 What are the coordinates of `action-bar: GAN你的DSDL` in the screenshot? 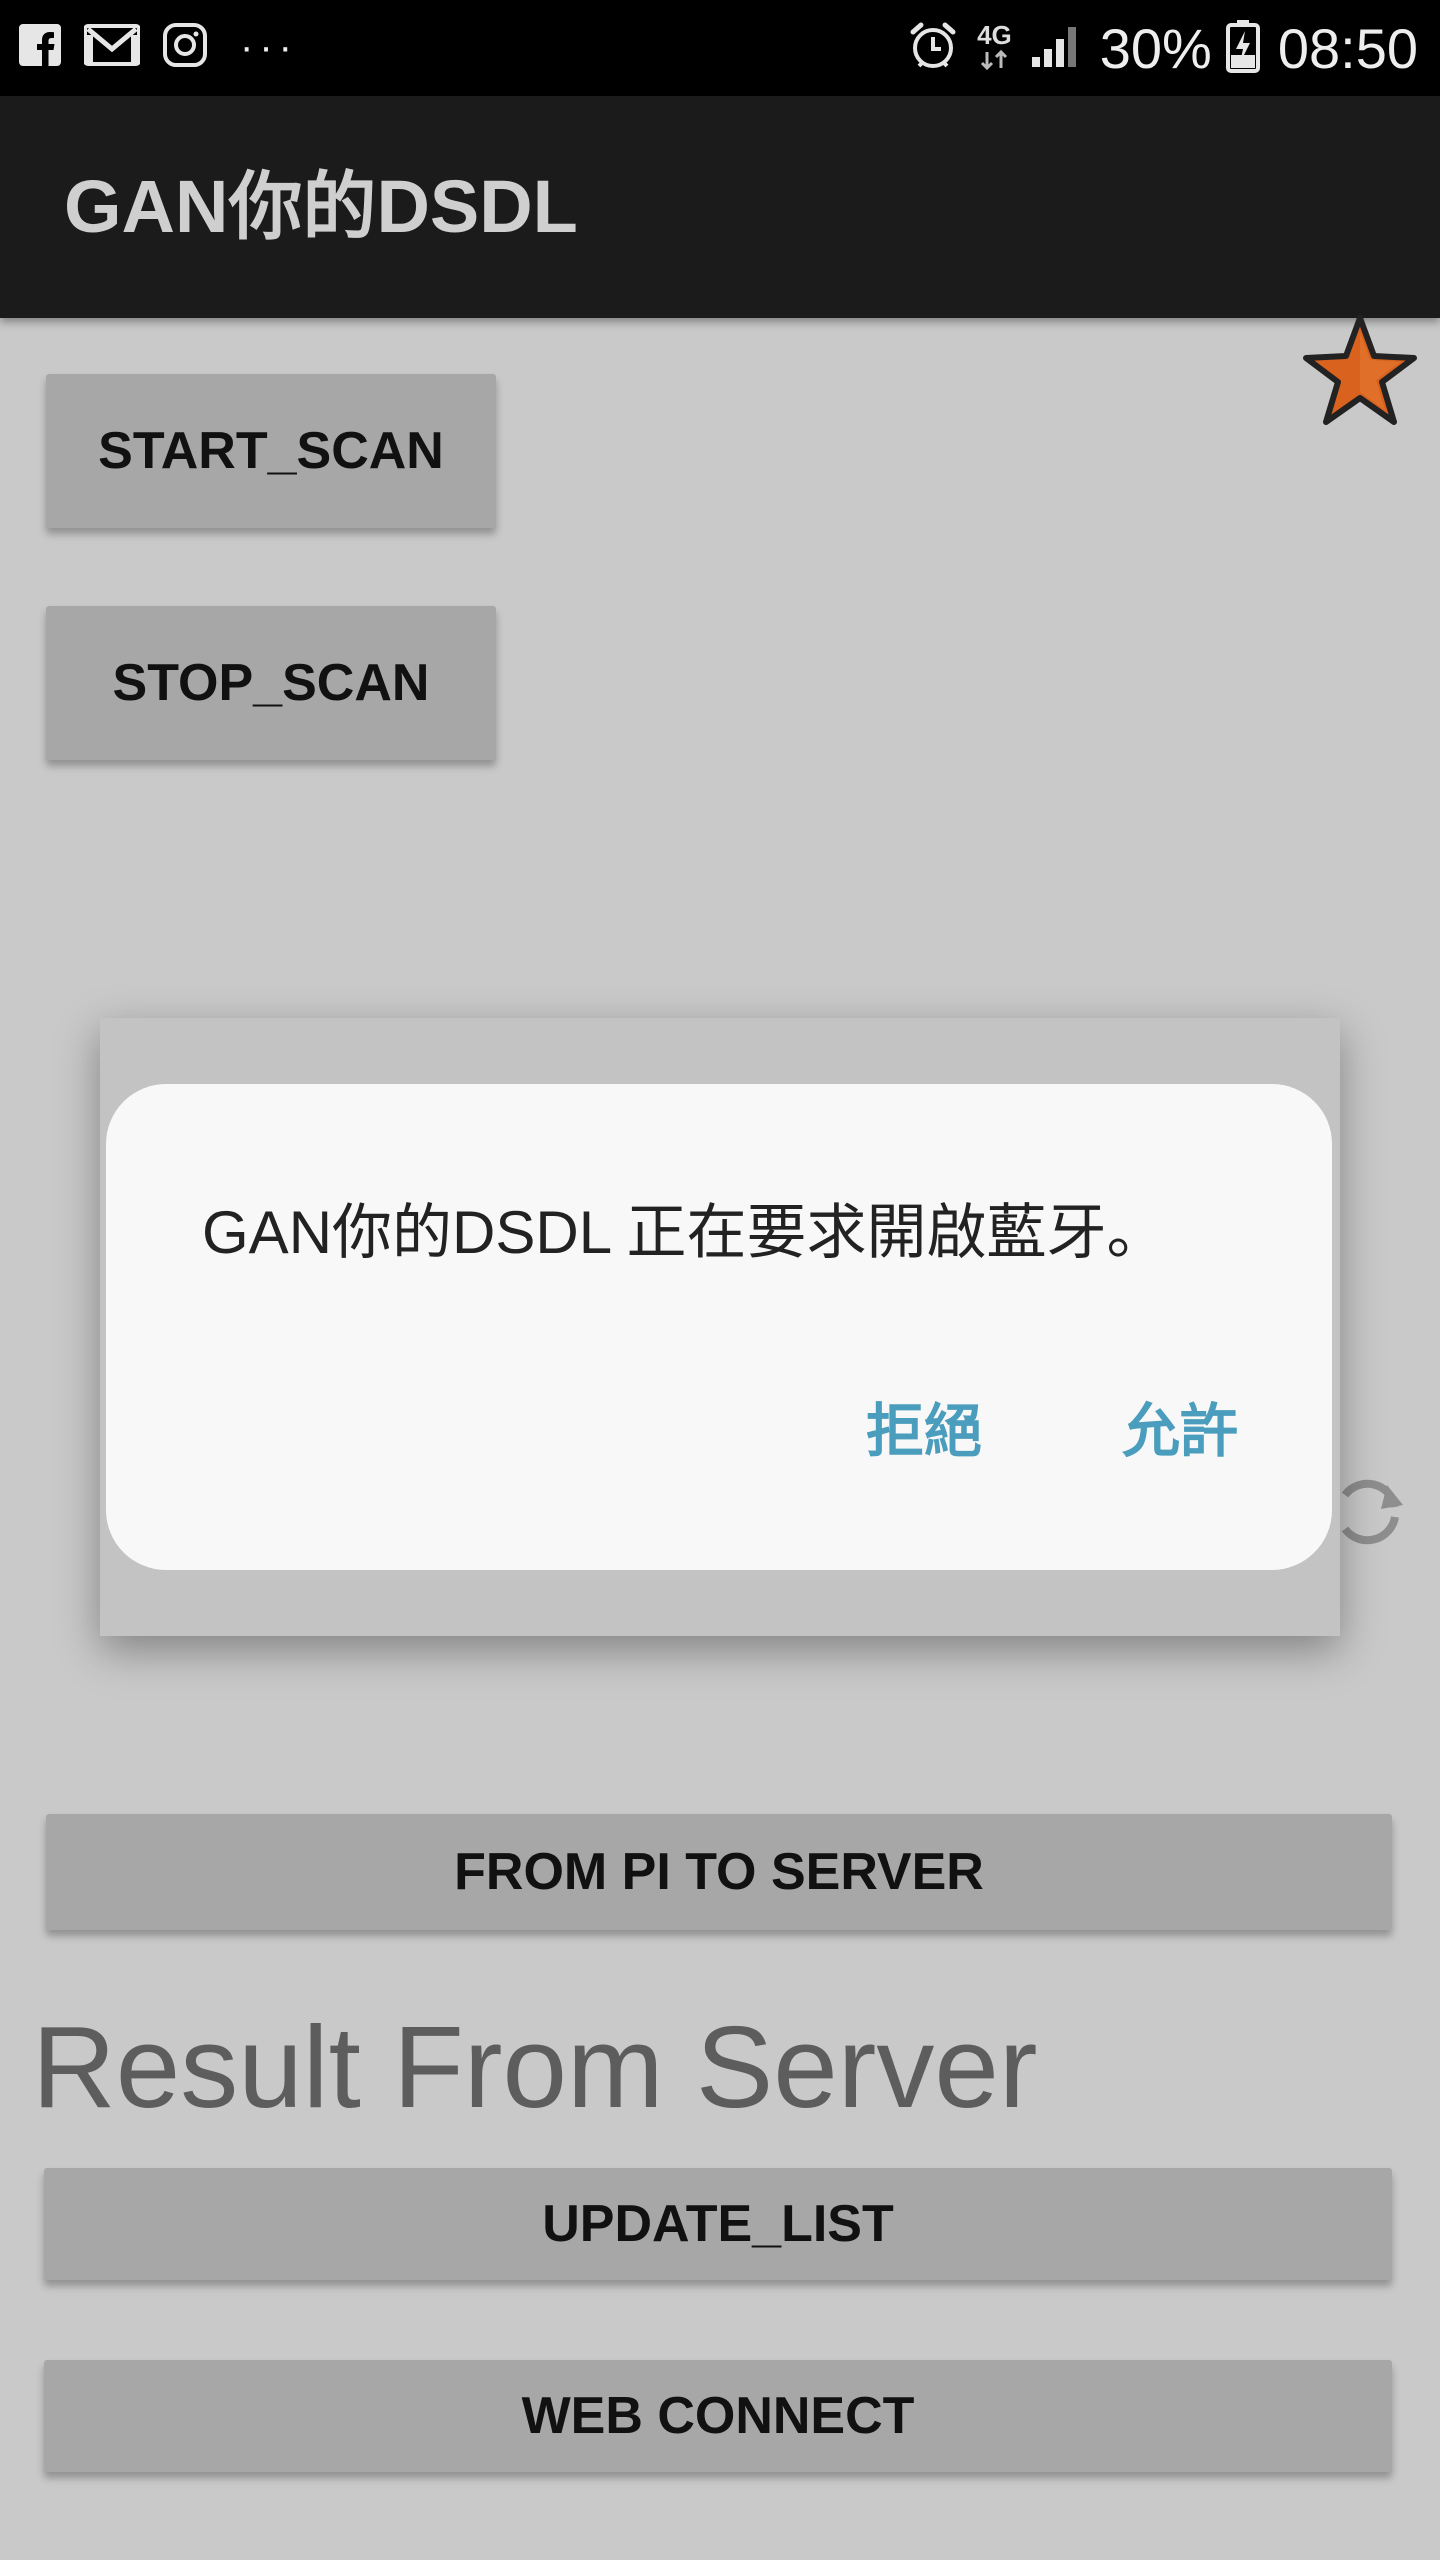 It's located at (720, 207).